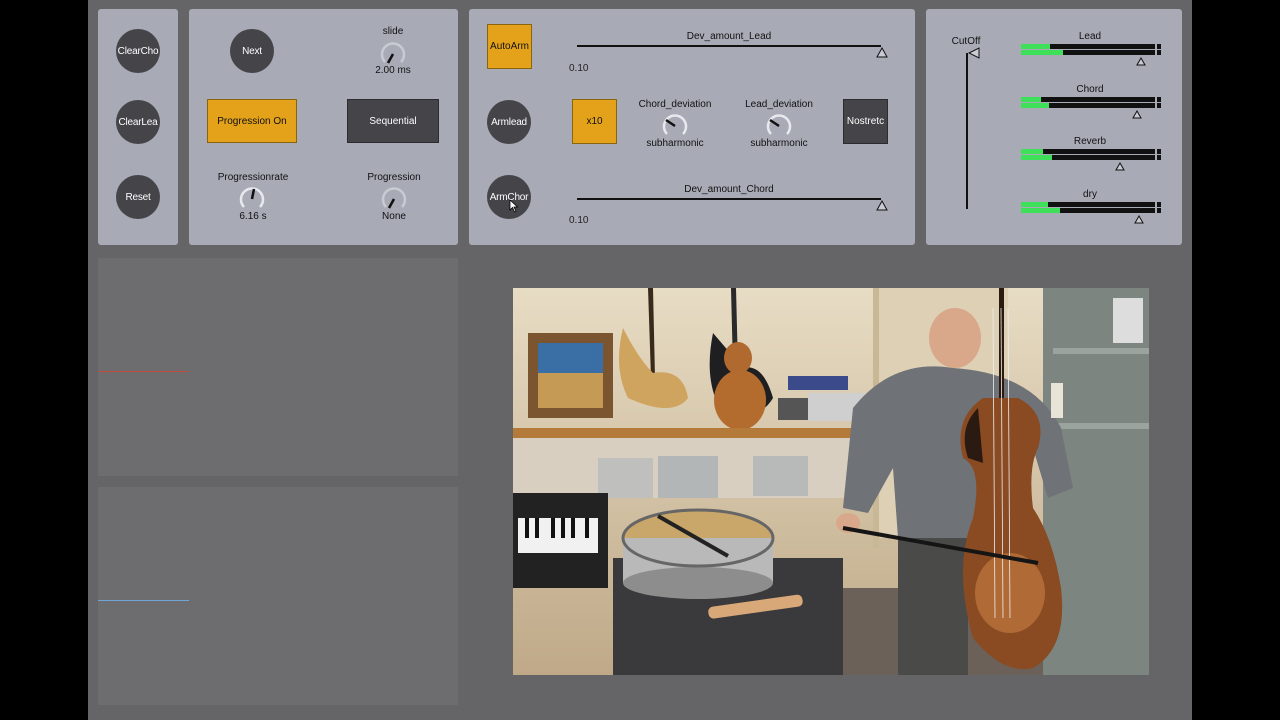  I want to click on dev-chord-label: Dev_amount_Chord, so click(729, 189).